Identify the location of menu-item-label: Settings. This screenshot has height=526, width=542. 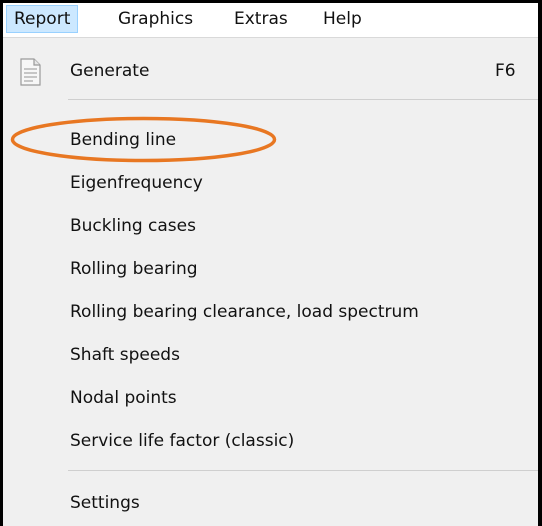
(105, 503).